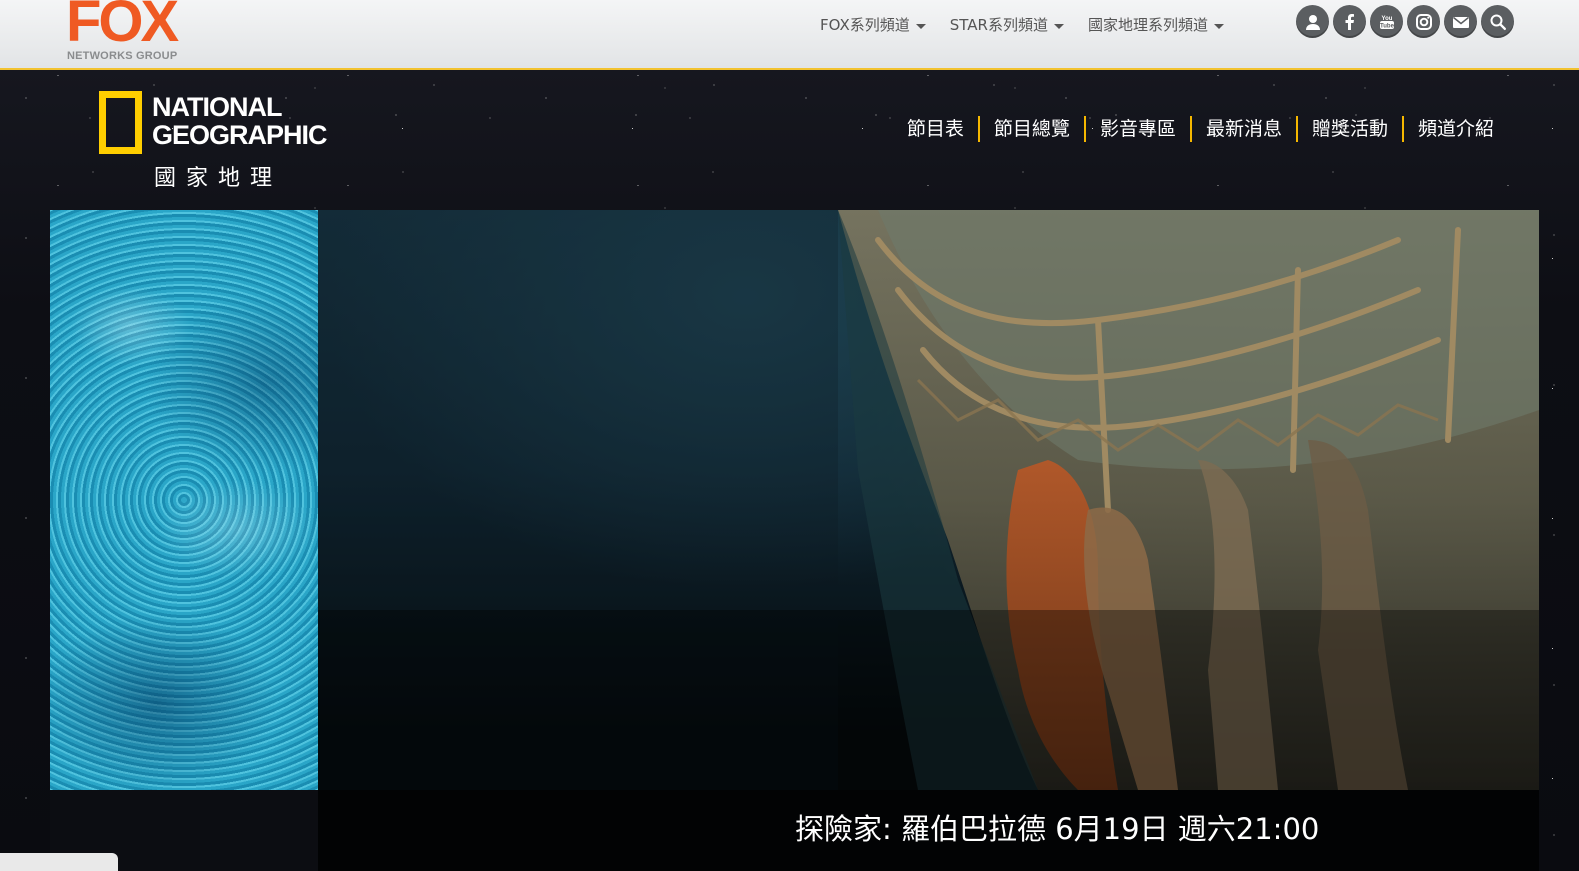 The height and width of the screenshot is (871, 1579). Describe the element at coordinates (935, 129) in the screenshot. I see `nav-schedule: 節目表` at that location.